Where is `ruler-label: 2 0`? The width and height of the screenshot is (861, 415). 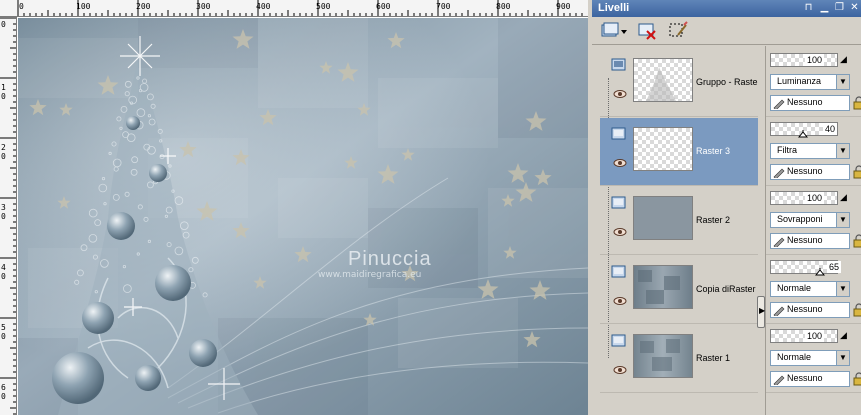
ruler-label: 2 0 is located at coordinates (3, 152).